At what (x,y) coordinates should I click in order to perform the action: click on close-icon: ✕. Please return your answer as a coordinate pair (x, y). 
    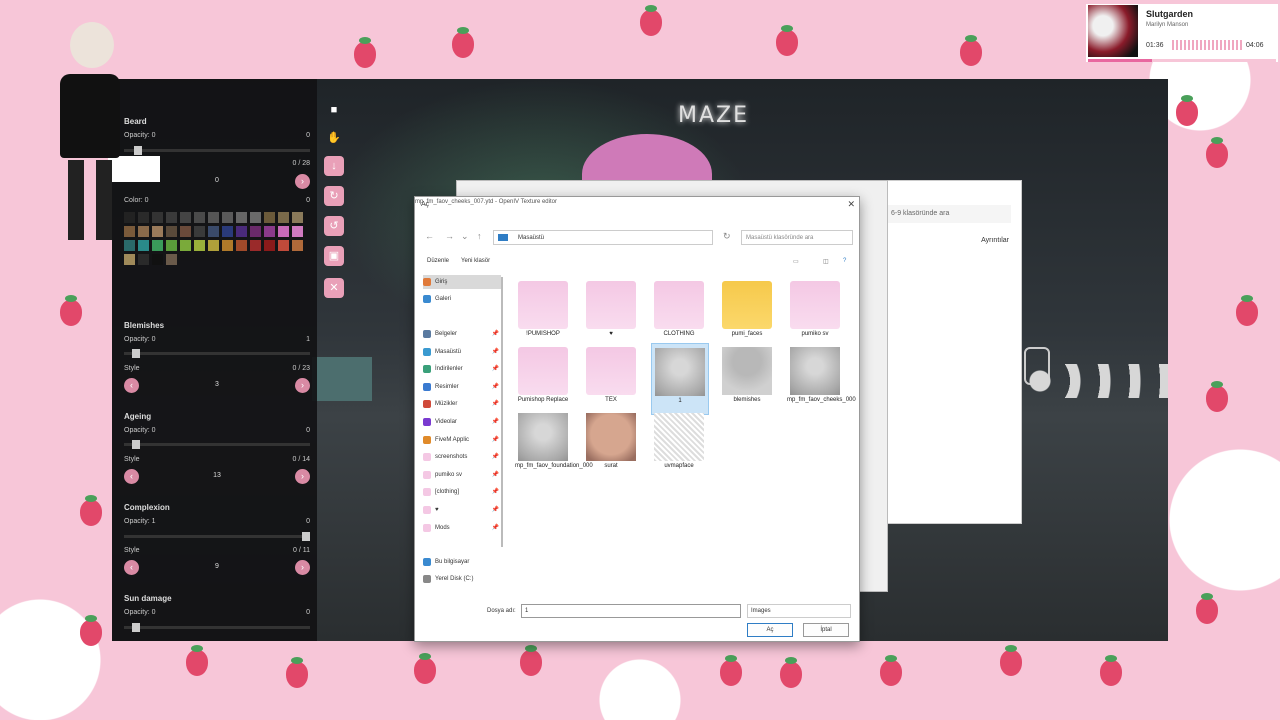
    Looking at the image, I should click on (334, 288).